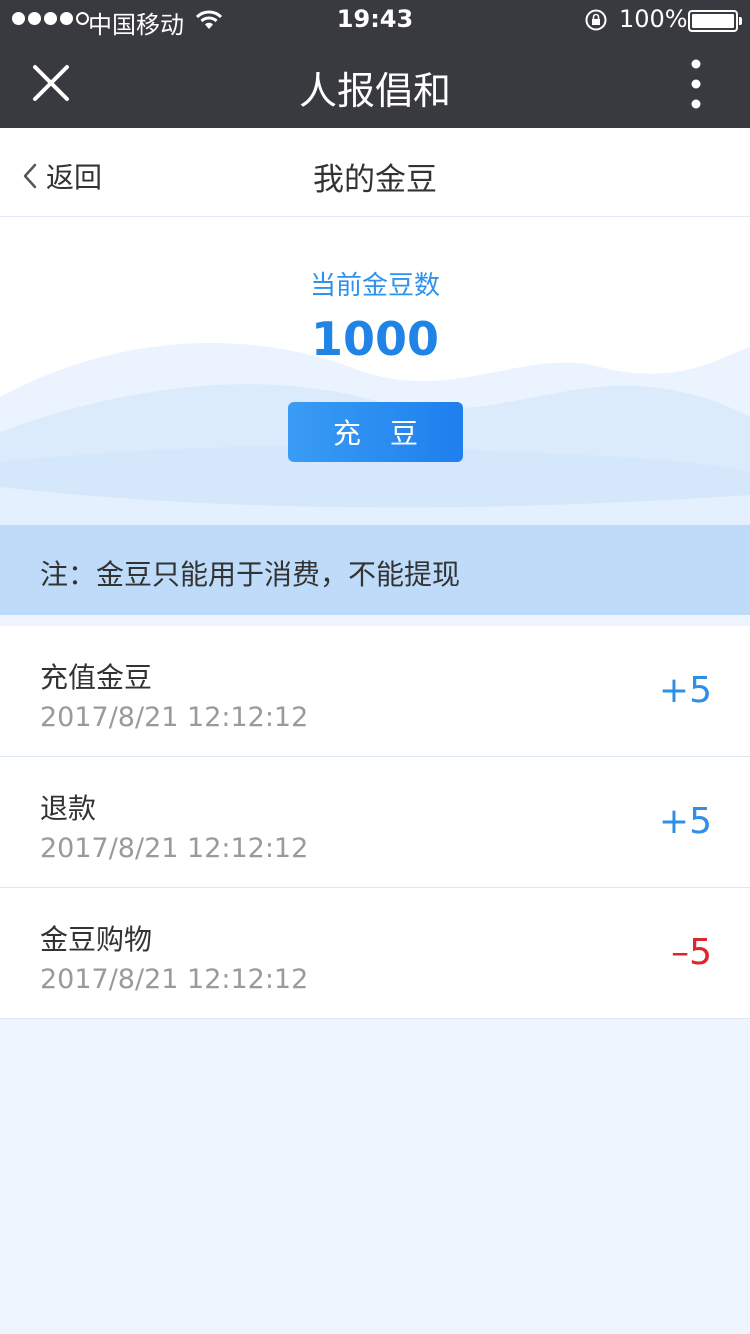 This screenshot has width=750, height=1334. Describe the element at coordinates (375, 64) in the screenshot. I see `wechat-top-bar: 中国移动 19:43 100% 人报倡和` at that location.